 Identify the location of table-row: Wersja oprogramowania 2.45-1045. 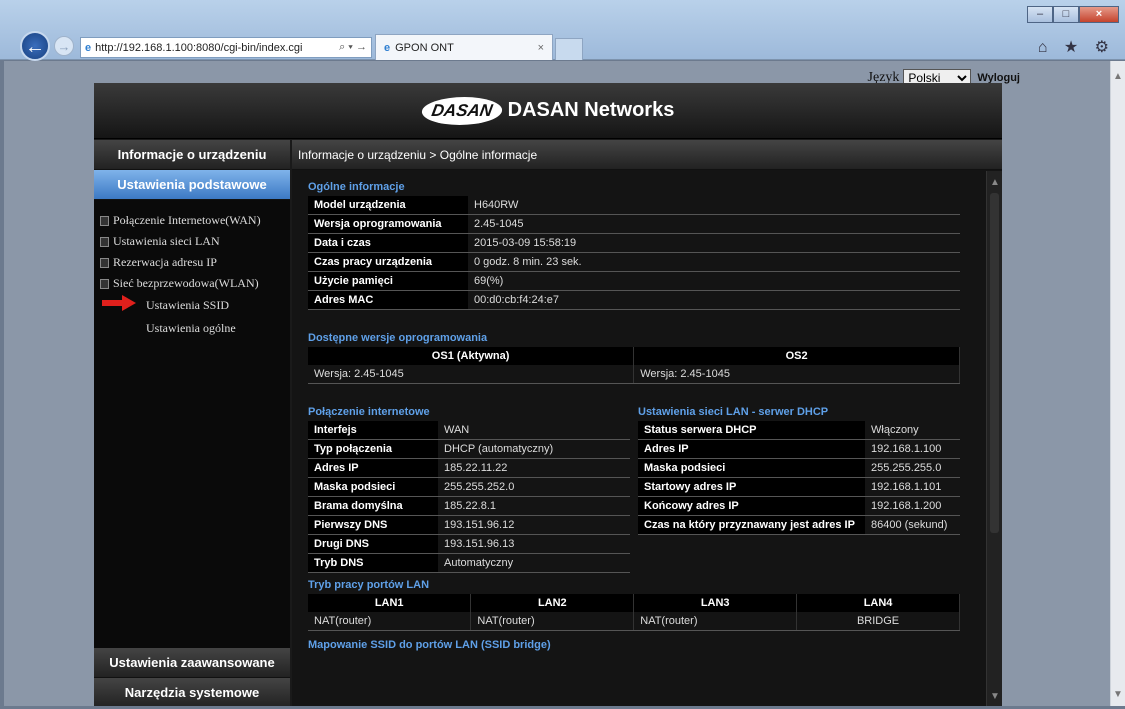
(634, 224).